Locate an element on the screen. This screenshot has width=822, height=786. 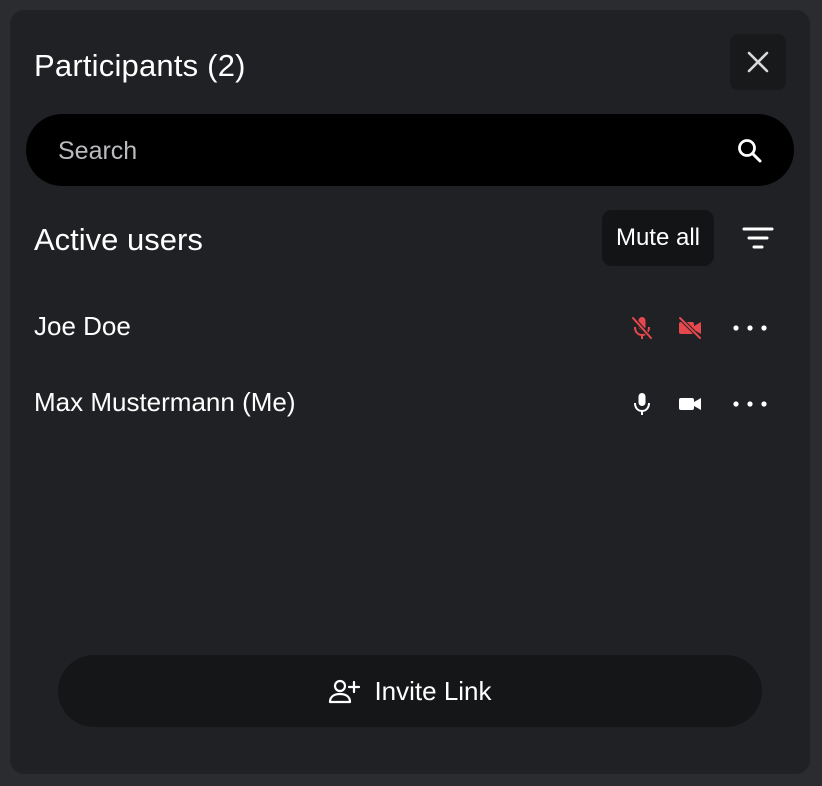
search-input is located at coordinates (388, 151).